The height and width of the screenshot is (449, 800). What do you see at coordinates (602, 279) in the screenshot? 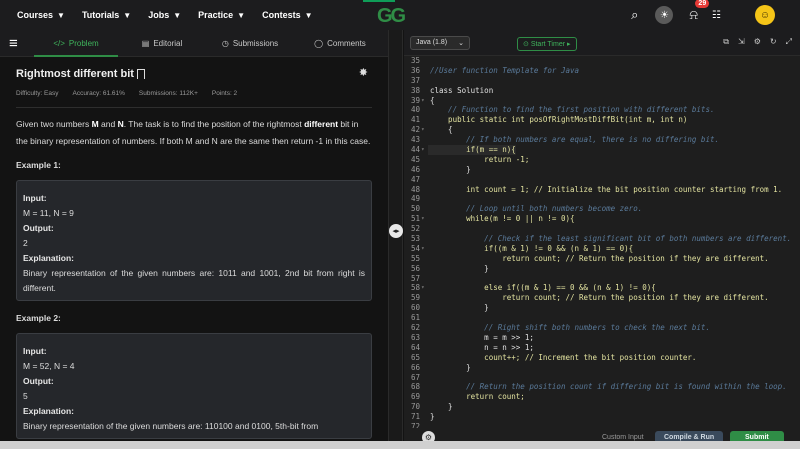
I see `code-line: 57` at bounding box center [602, 279].